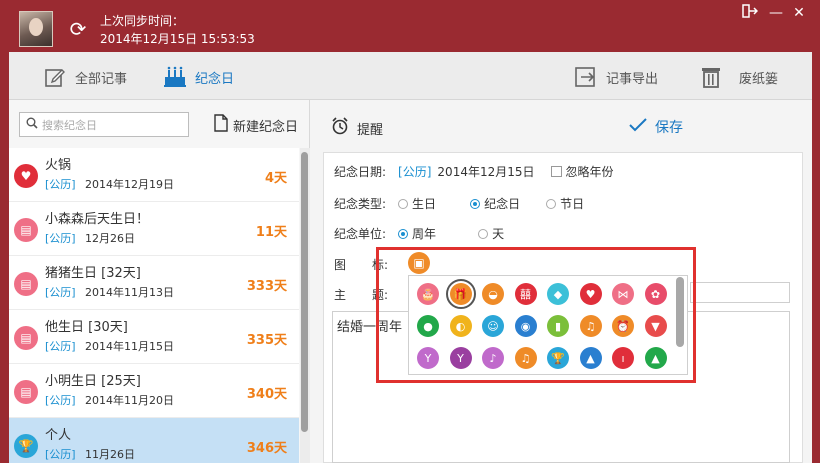  I want to click on icon-label-a: 图, so click(340, 265).